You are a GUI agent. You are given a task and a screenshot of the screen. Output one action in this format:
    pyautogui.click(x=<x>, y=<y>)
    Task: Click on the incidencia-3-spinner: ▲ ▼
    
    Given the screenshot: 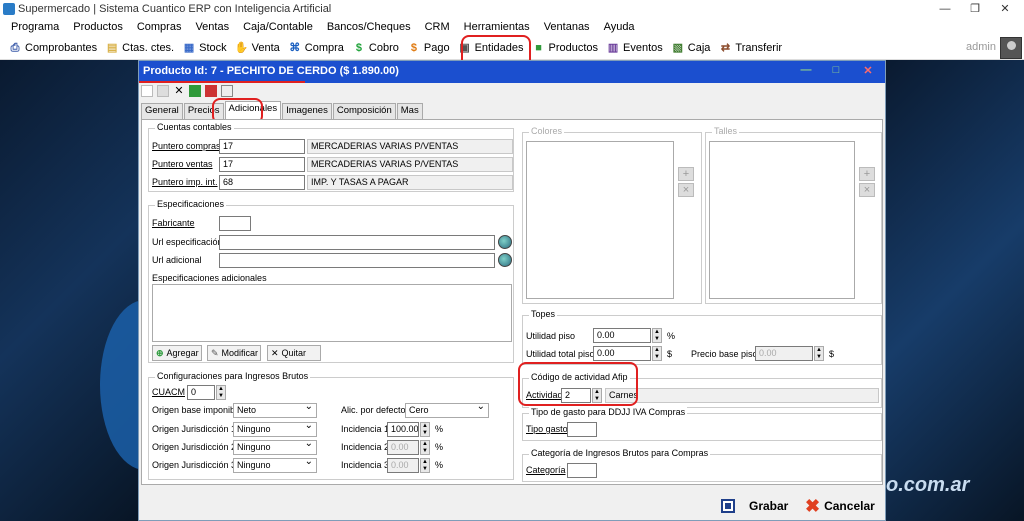 What is the action you would take?
    pyautogui.click(x=425, y=465)
    